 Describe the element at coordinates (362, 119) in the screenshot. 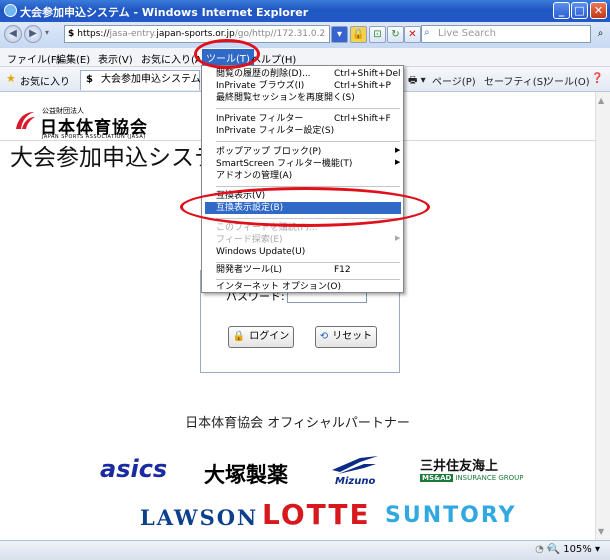

I see `menu-item-shortcut: Ctrl+Shift+F` at that location.